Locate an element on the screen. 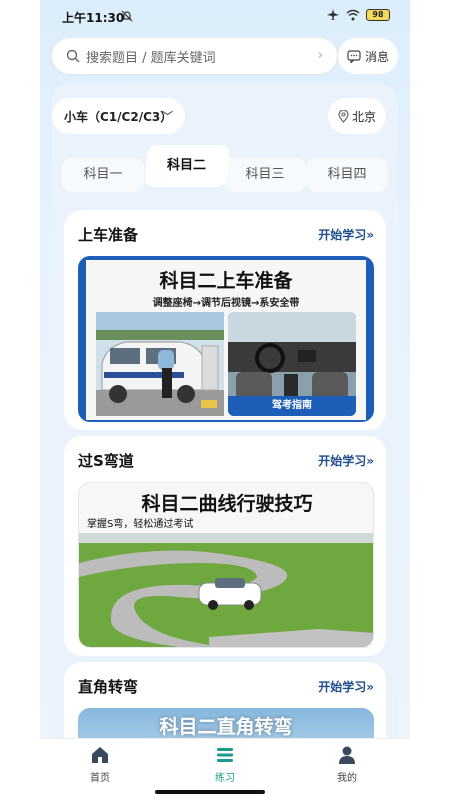 Image resolution: width=450 pixels, height=800 pixels. chat-bubble-icon is located at coordinates (354, 56).